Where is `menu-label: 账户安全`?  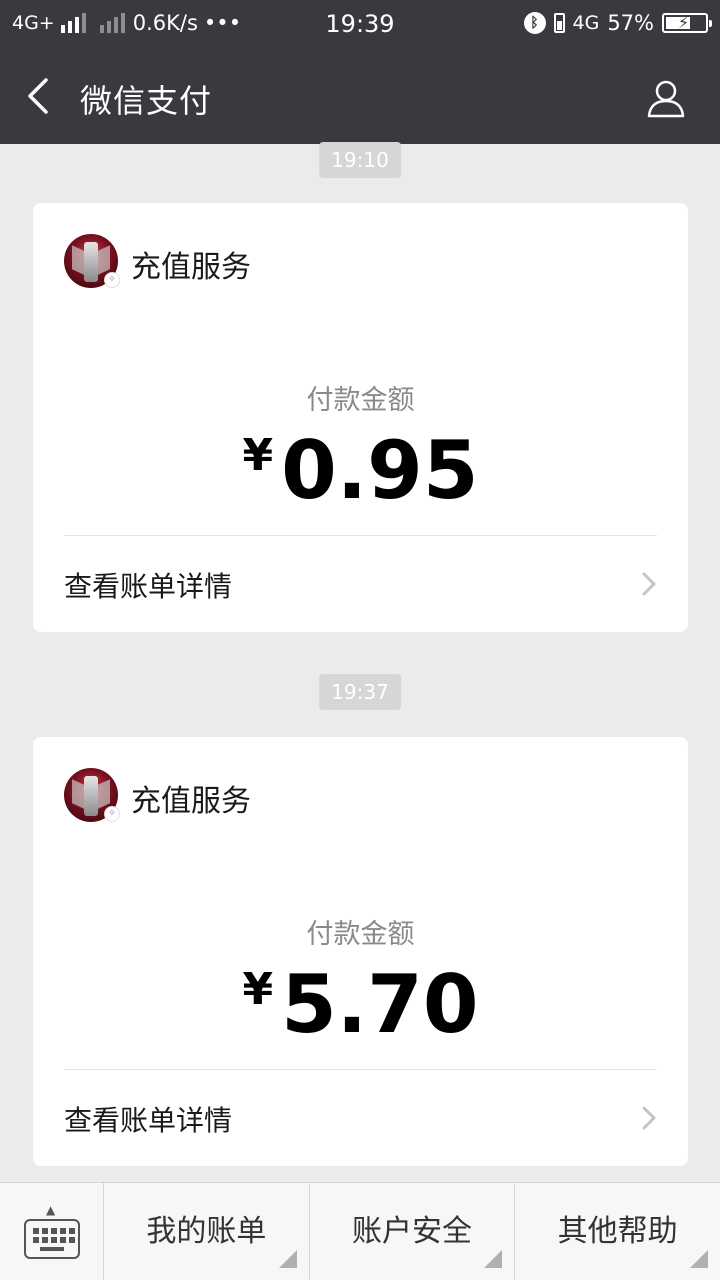
menu-label: 账户安全 is located at coordinates (412, 1231).